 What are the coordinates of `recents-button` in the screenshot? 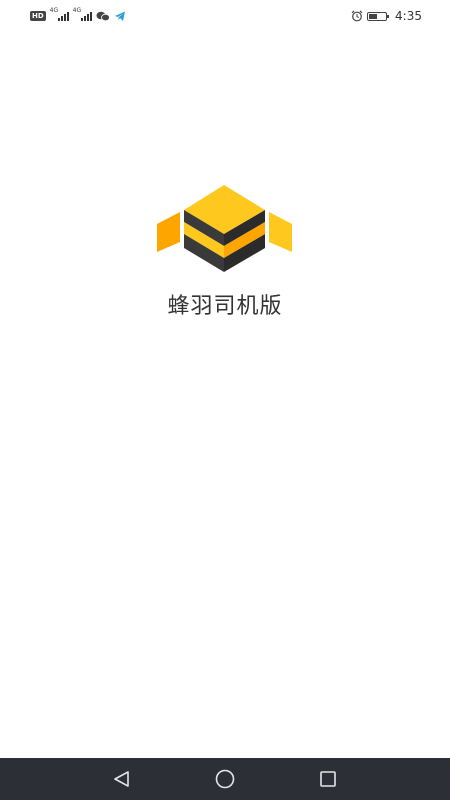 It's located at (328, 779).